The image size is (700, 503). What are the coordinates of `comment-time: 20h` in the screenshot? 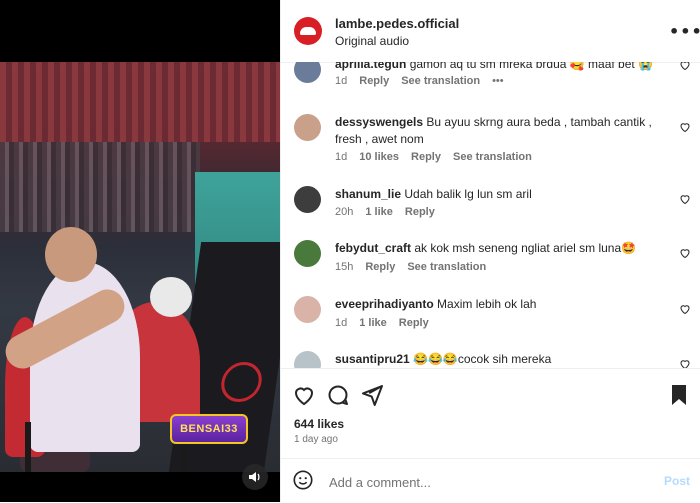 It's located at (344, 212).